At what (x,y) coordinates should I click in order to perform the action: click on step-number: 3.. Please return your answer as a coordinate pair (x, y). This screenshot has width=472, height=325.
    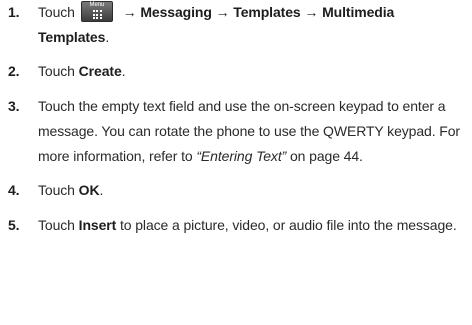
    Looking at the image, I should click on (14, 106).